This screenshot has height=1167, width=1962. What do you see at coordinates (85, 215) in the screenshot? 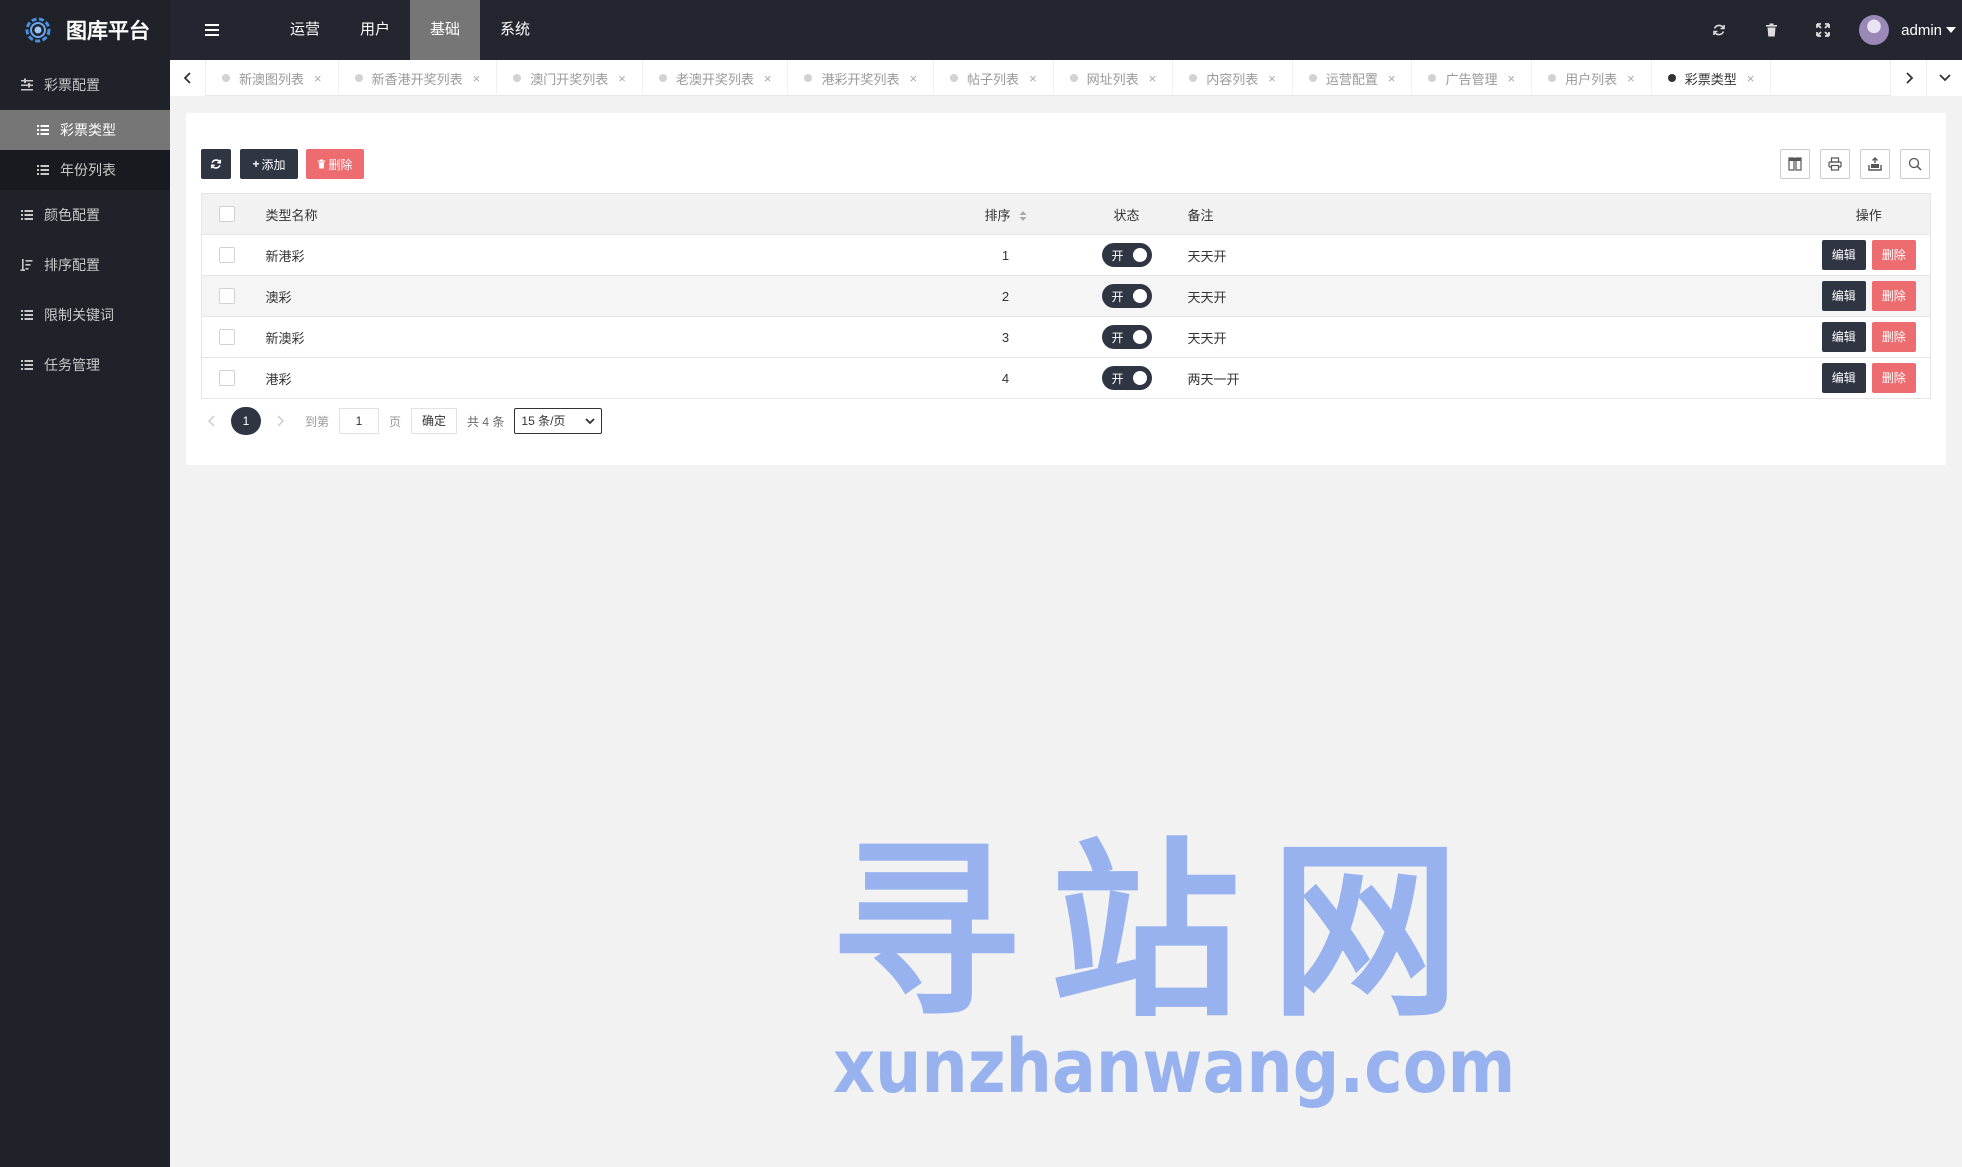
I see `sidebar-item-color-config: 颜色配置` at bounding box center [85, 215].